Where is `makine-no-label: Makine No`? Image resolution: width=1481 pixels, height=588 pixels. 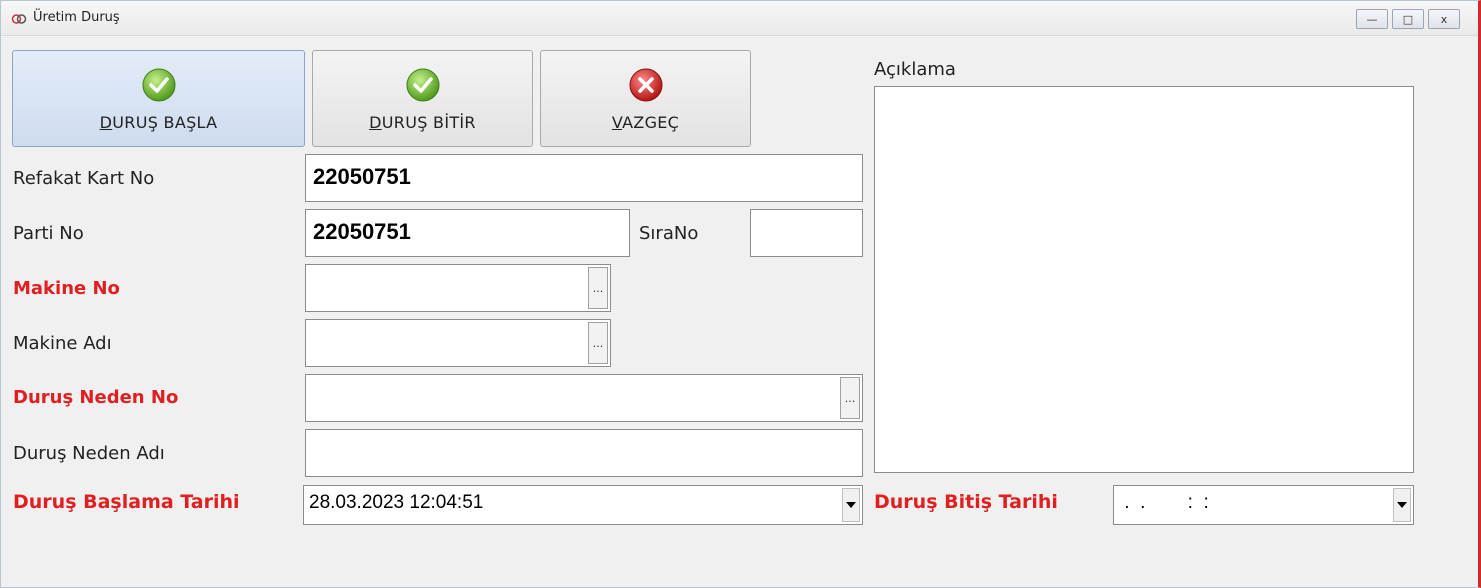 makine-no-label: Makine No is located at coordinates (66, 288).